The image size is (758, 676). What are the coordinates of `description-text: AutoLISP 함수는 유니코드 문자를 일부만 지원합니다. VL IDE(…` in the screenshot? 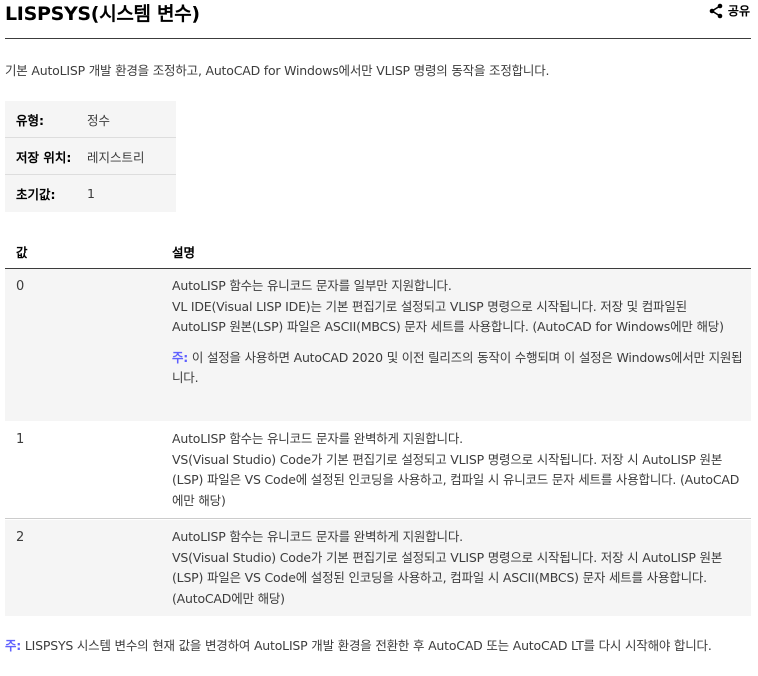 It's located at (448, 306).